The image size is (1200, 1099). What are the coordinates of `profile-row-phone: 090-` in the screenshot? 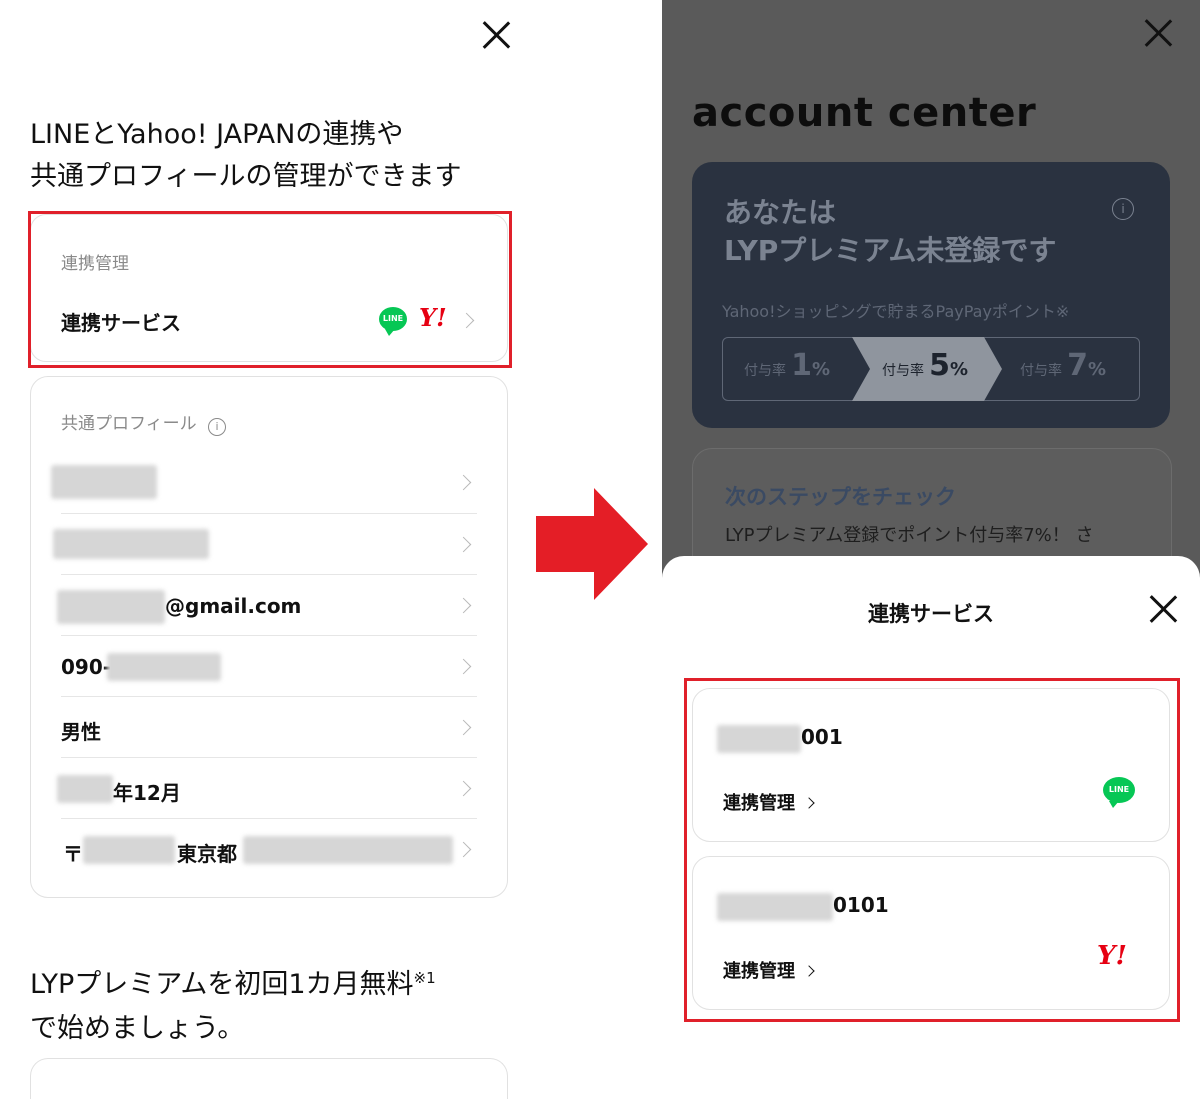 It's located at (269, 667).